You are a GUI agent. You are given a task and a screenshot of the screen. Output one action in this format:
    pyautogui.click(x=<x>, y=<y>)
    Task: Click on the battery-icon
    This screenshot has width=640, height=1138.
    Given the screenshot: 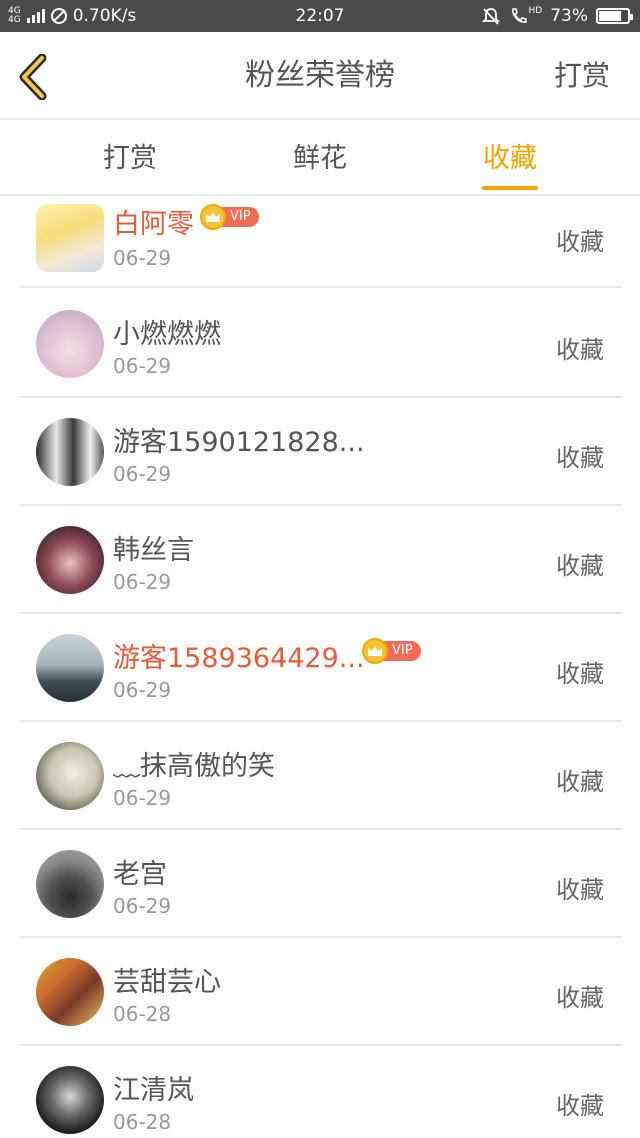 What is the action you would take?
    pyautogui.click(x=614, y=16)
    